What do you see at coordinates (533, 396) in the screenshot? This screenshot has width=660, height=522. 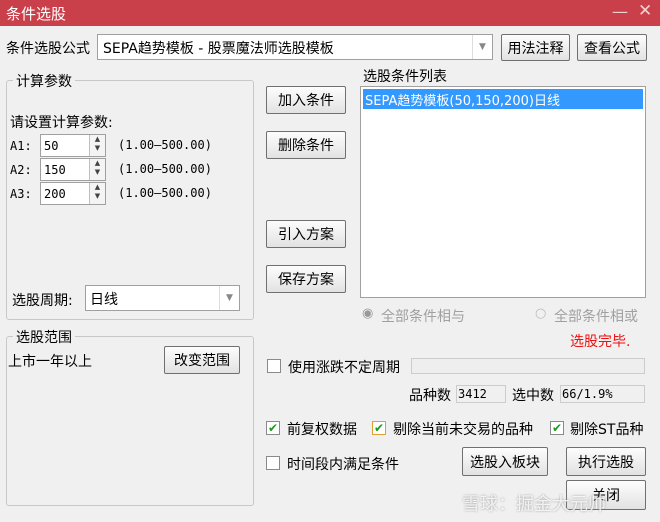 I see `selected-label: 选中数` at bounding box center [533, 396].